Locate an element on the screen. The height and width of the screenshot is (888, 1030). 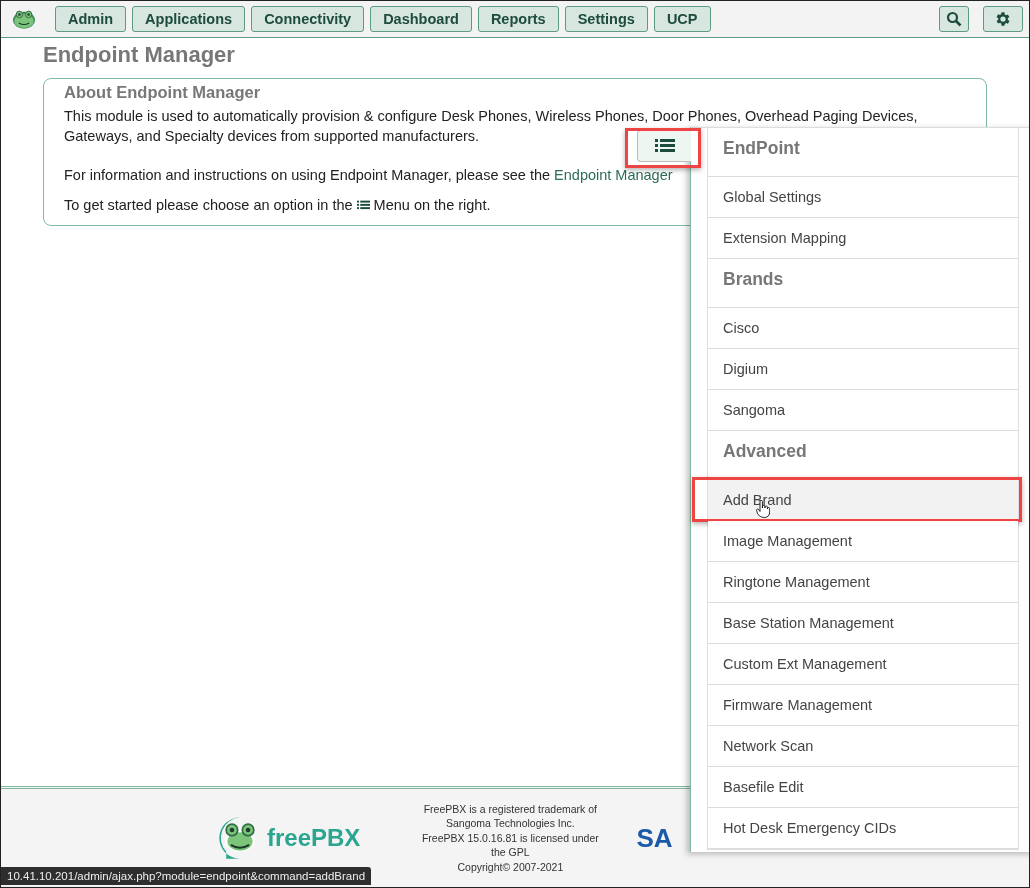
endpoint-manager-link: Endpoint Manager is located at coordinates (613, 175).